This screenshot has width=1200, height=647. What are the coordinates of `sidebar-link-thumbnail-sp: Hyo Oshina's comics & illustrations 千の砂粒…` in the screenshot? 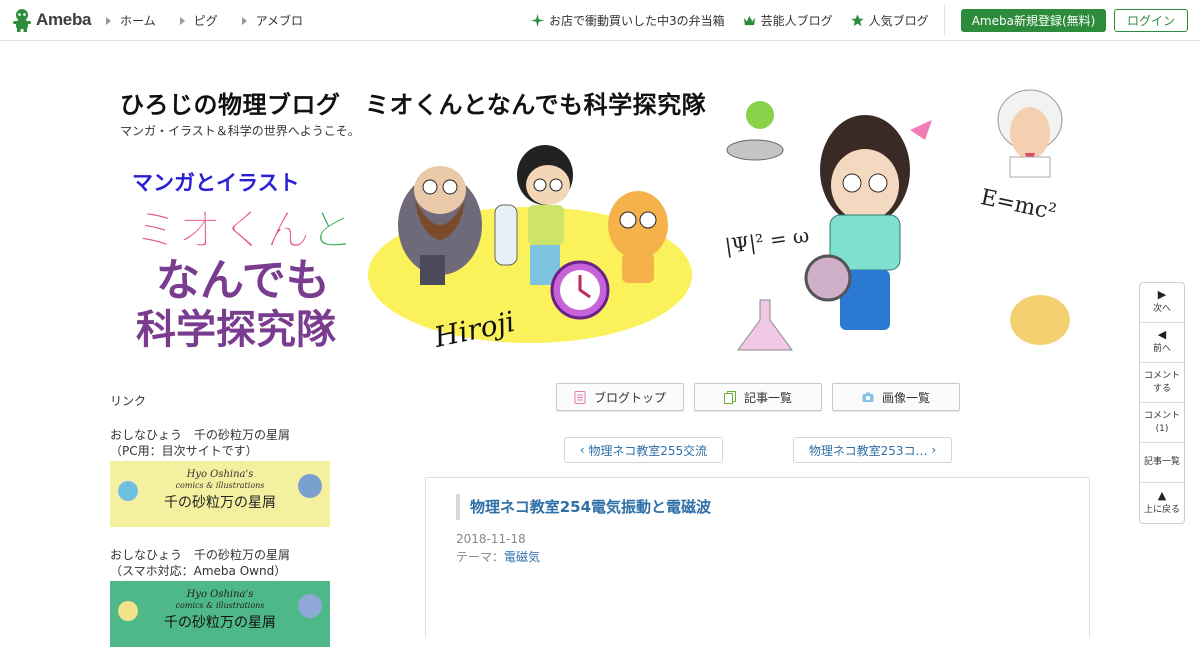 It's located at (220, 614).